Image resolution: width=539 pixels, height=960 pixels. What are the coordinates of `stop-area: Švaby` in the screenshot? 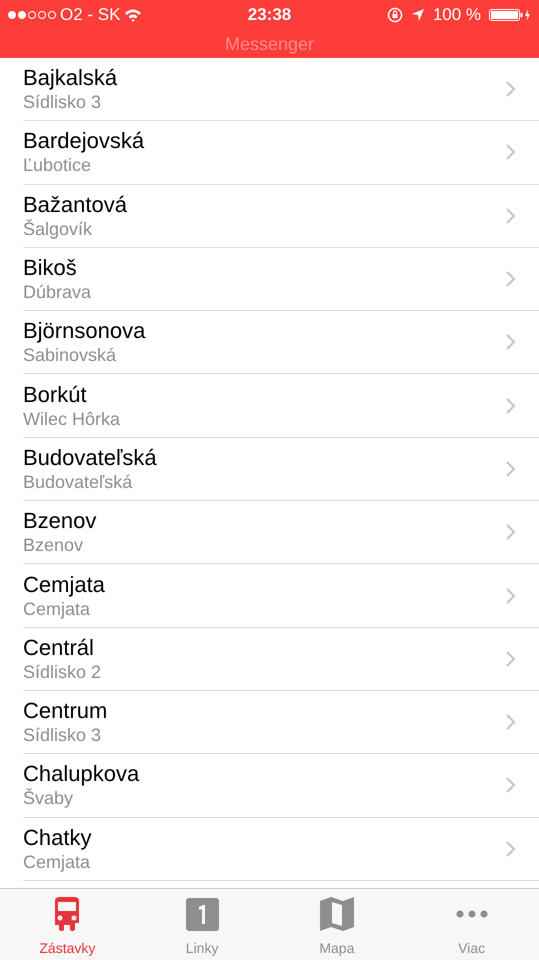 It's located at (264, 798).